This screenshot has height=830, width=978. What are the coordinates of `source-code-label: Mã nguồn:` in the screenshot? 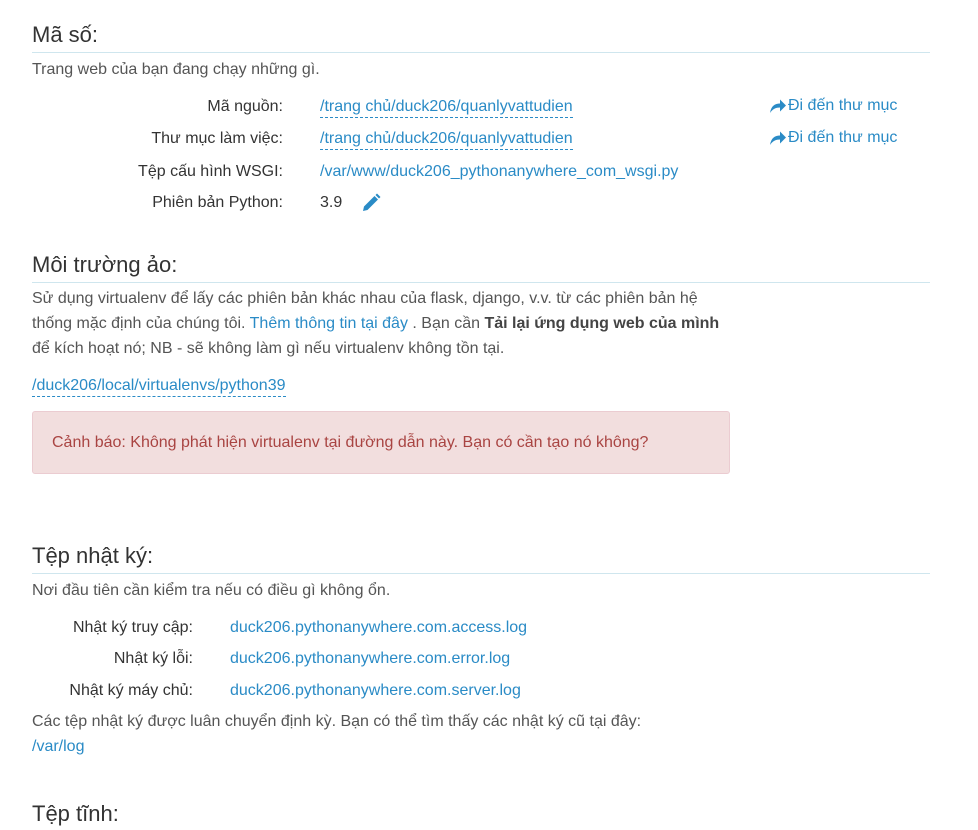 It's located at (245, 106).